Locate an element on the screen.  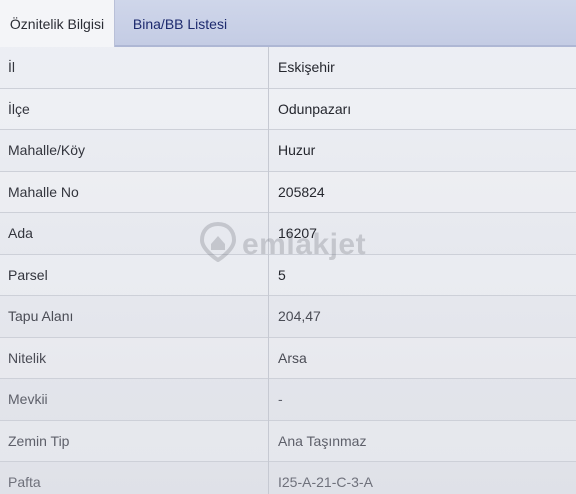
tab-bar: Öznitelik Bilgisi Bina/BB Listesi is located at coordinates (288, 23).